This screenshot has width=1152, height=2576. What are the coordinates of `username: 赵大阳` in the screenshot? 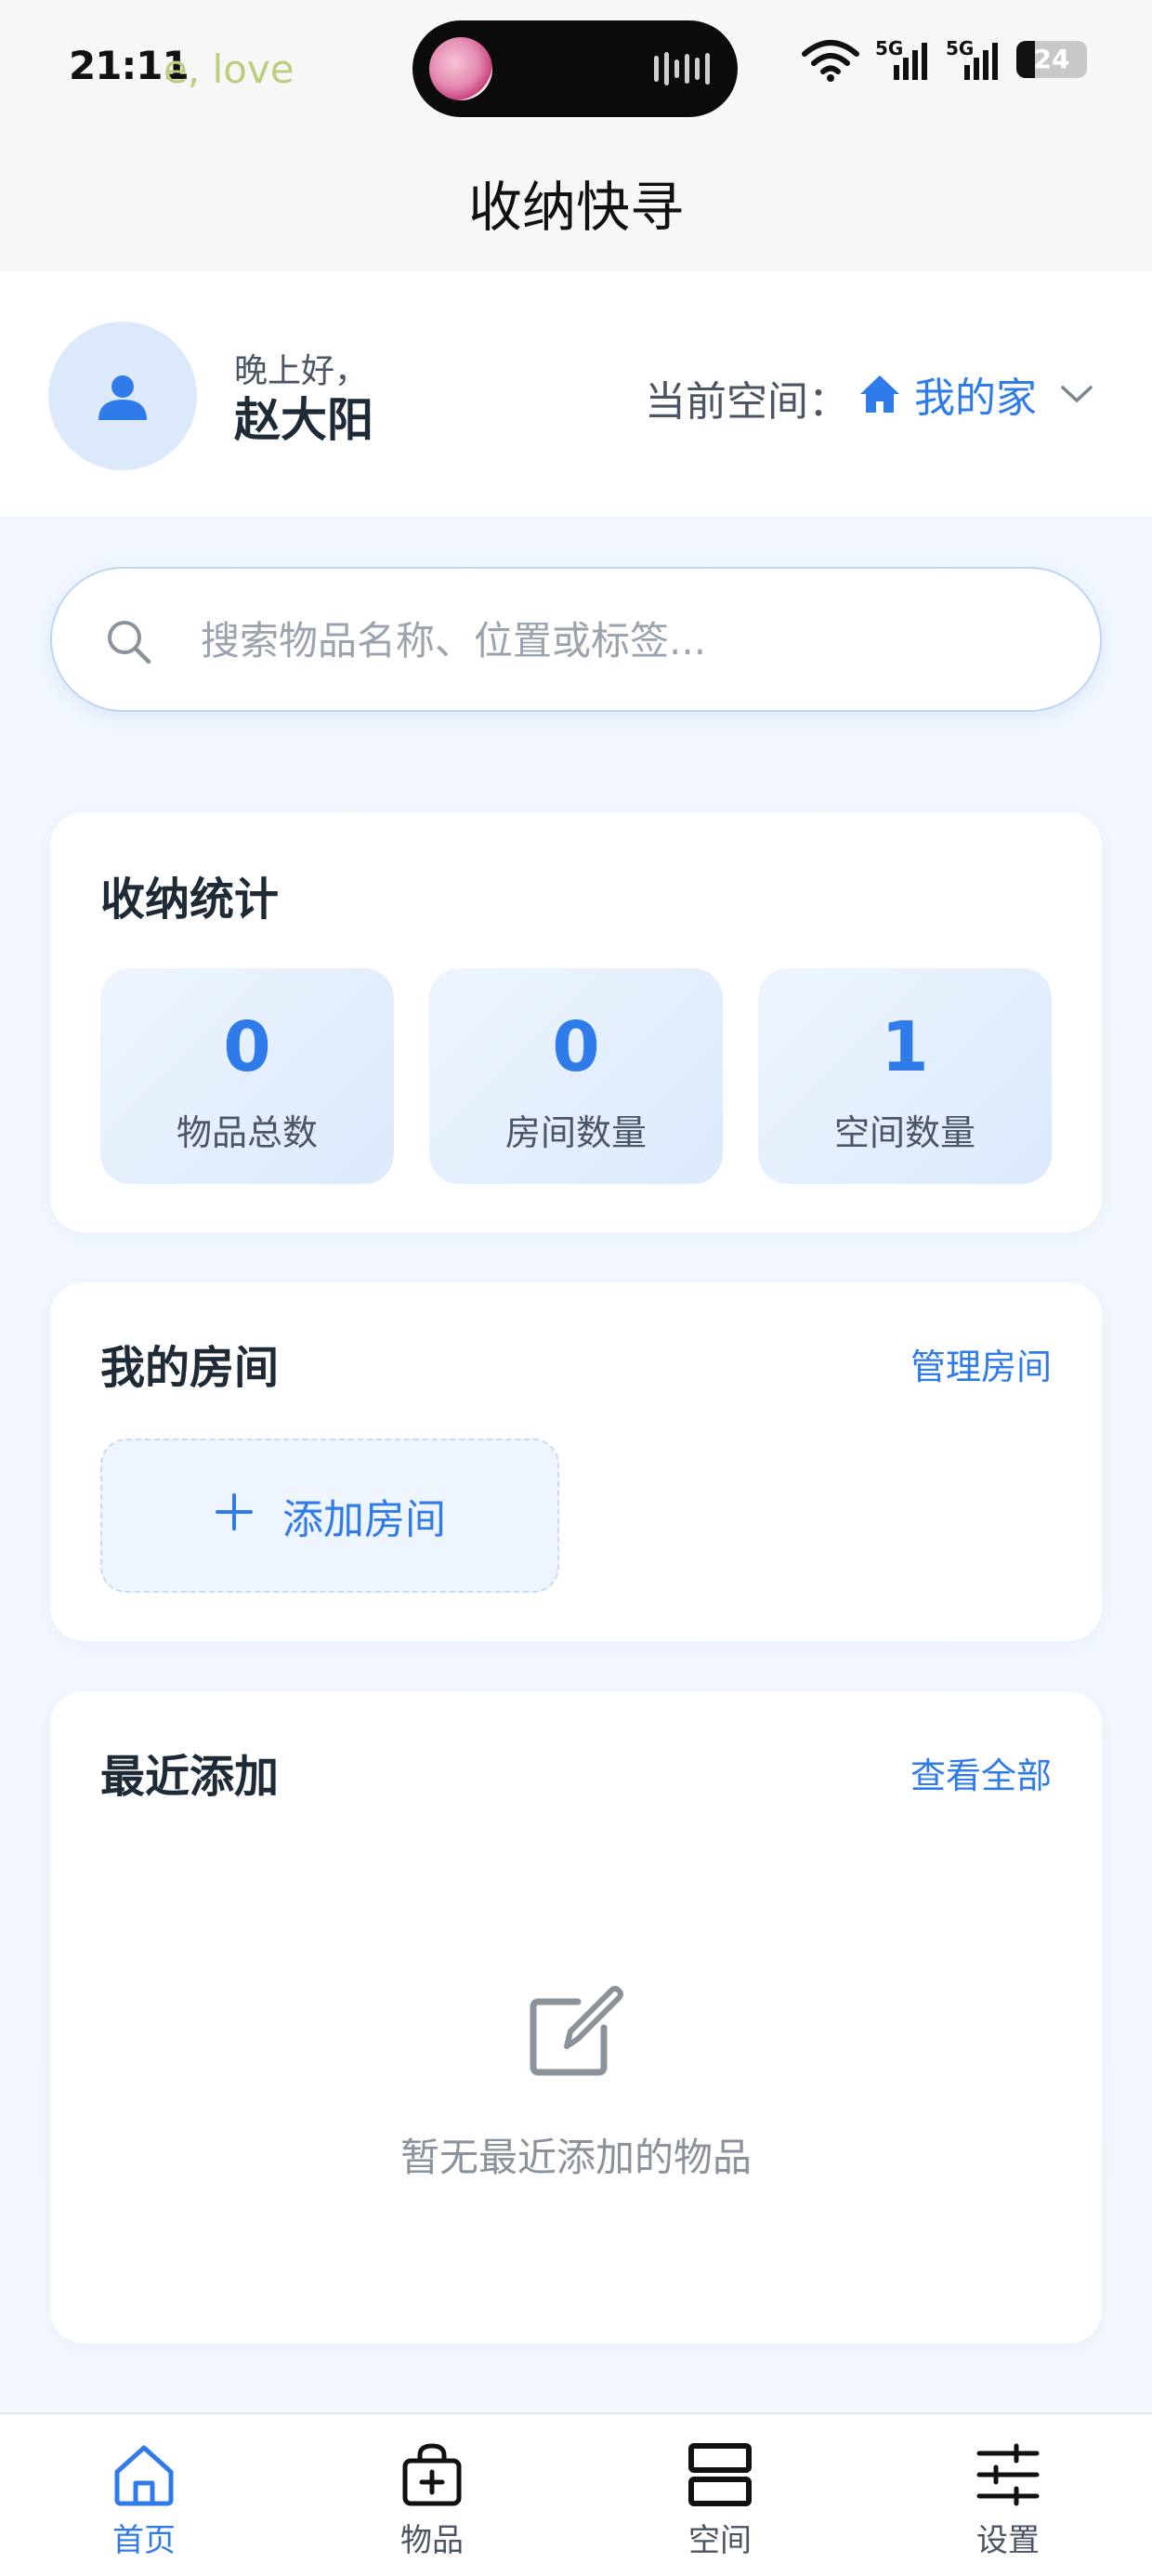 It's located at (303, 420).